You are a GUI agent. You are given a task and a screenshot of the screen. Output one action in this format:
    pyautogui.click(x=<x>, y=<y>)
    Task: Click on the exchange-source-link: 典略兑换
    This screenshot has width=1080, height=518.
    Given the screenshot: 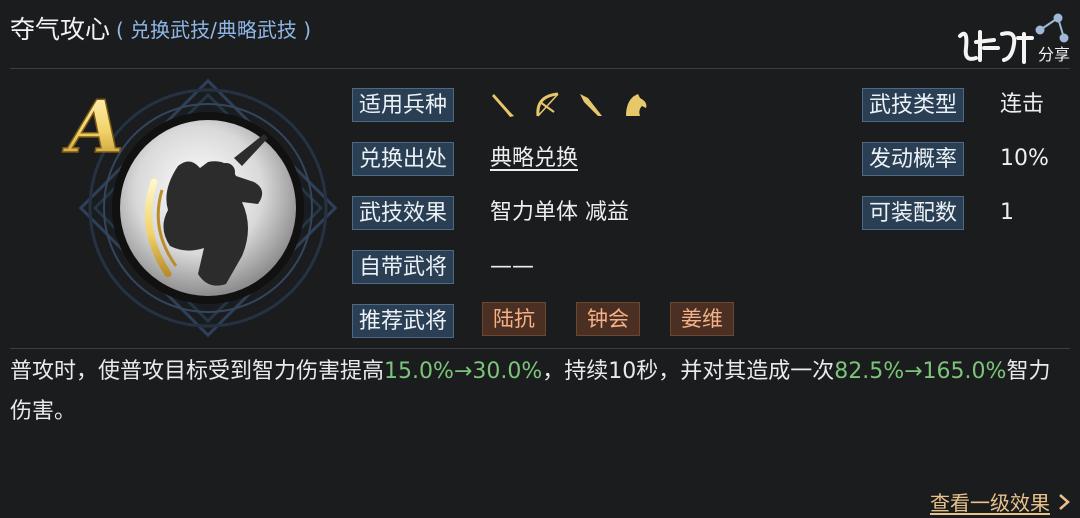 What is the action you would take?
    pyautogui.click(x=534, y=159)
    